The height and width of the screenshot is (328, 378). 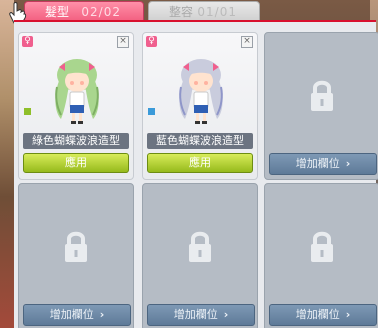 What do you see at coordinates (217, 12) in the screenshot?
I see `tab-face-count: 01/01` at bounding box center [217, 12].